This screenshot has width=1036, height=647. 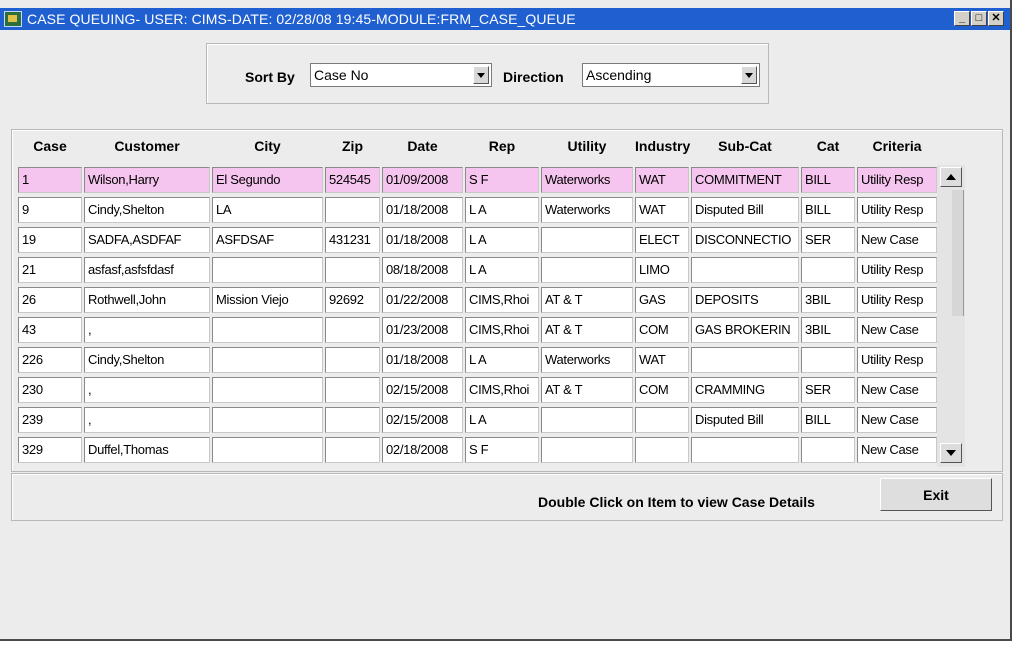 I want to click on cell-city: Mission Viejo, so click(x=267, y=300).